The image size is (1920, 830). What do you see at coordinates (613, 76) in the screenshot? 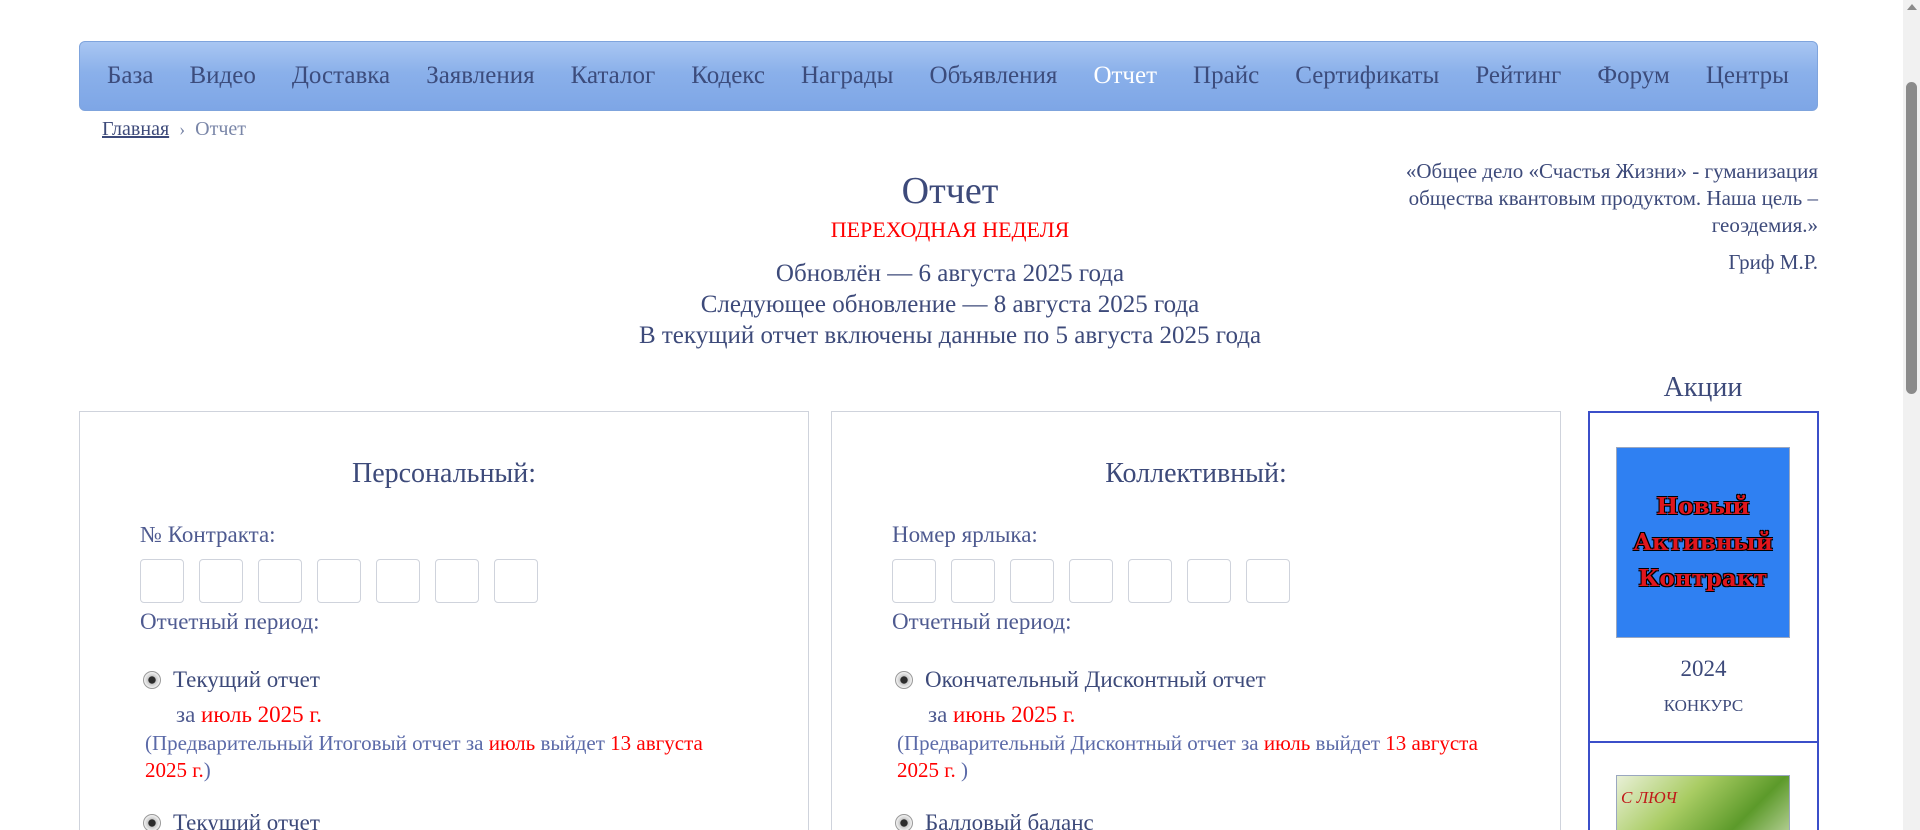
I see `nav-item-katalog: Каталог` at bounding box center [613, 76].